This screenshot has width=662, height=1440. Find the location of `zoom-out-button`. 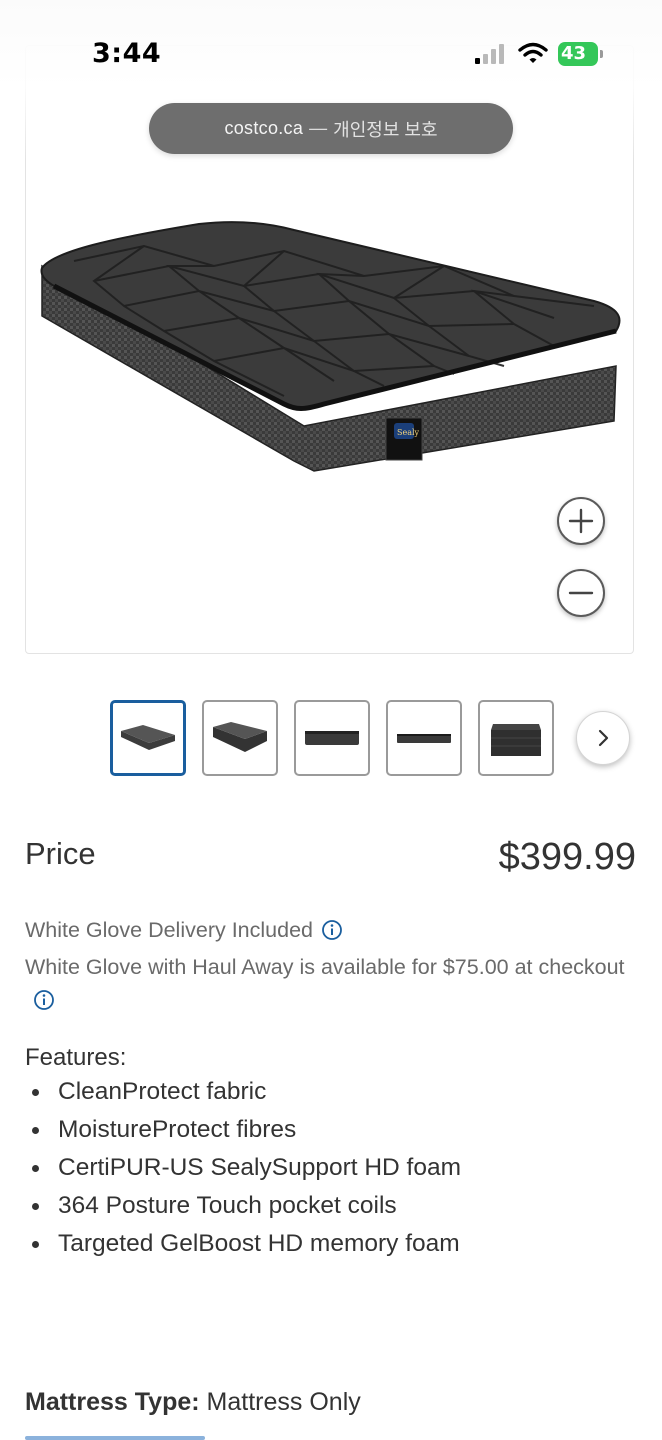

zoom-out-button is located at coordinates (581, 593).